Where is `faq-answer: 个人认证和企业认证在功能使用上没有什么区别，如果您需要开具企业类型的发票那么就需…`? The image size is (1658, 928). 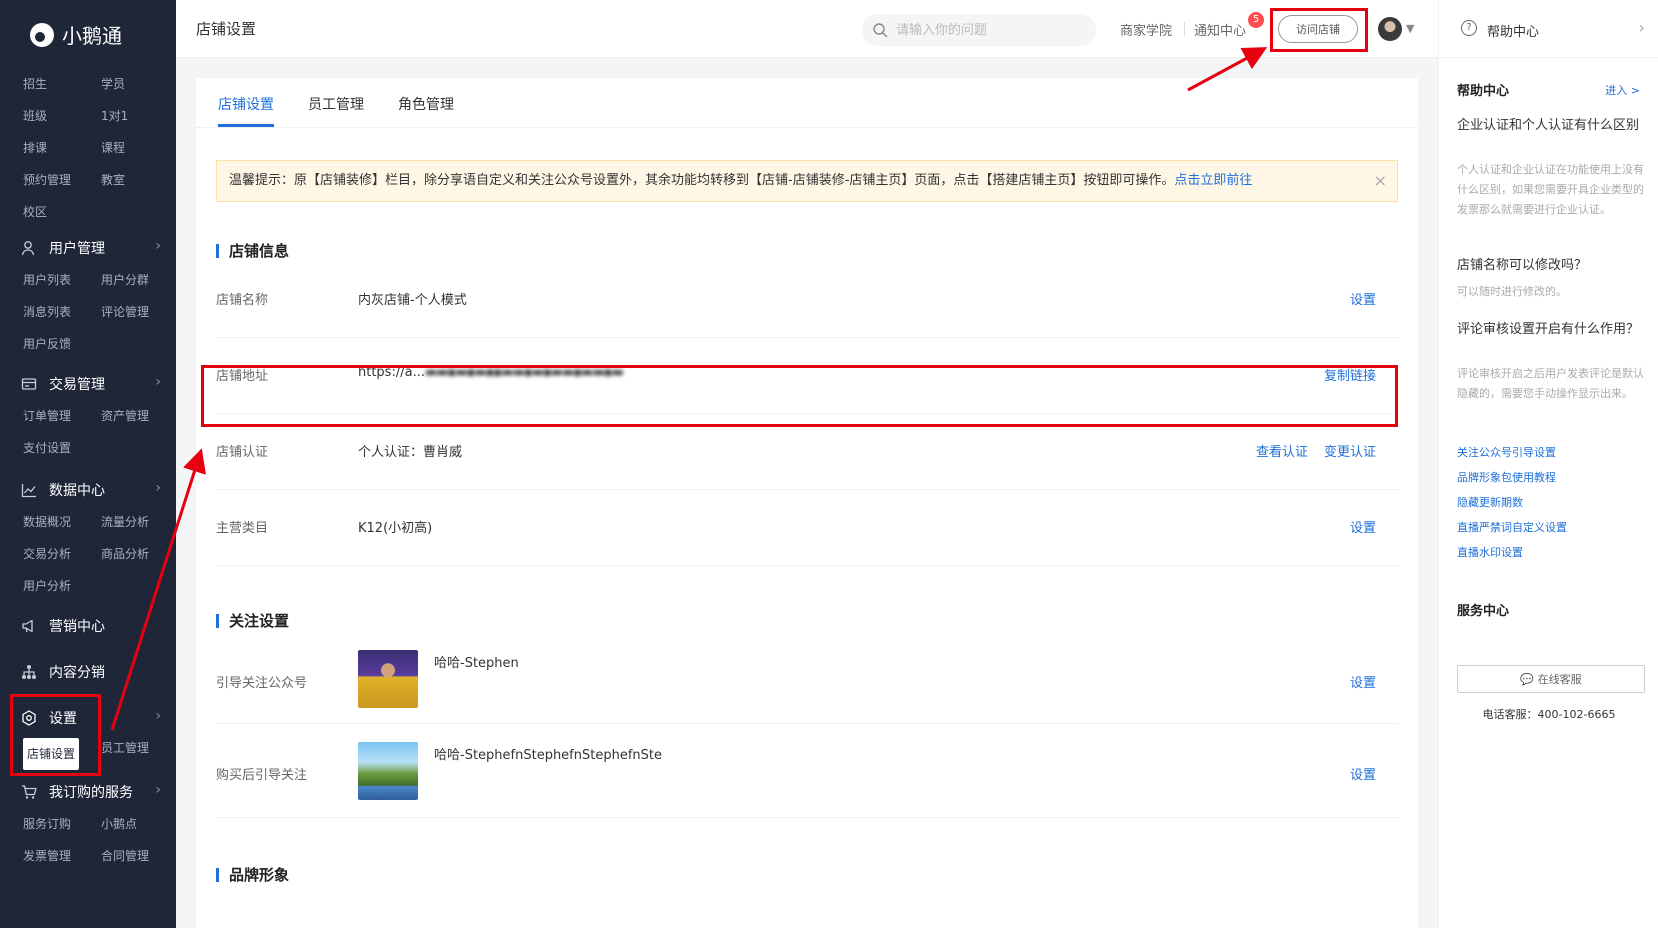 faq-answer: 个人认证和企业认证在功能使用上没有什么区别，如果您需要开具企业类型的发票那么就需… is located at coordinates (1550, 189).